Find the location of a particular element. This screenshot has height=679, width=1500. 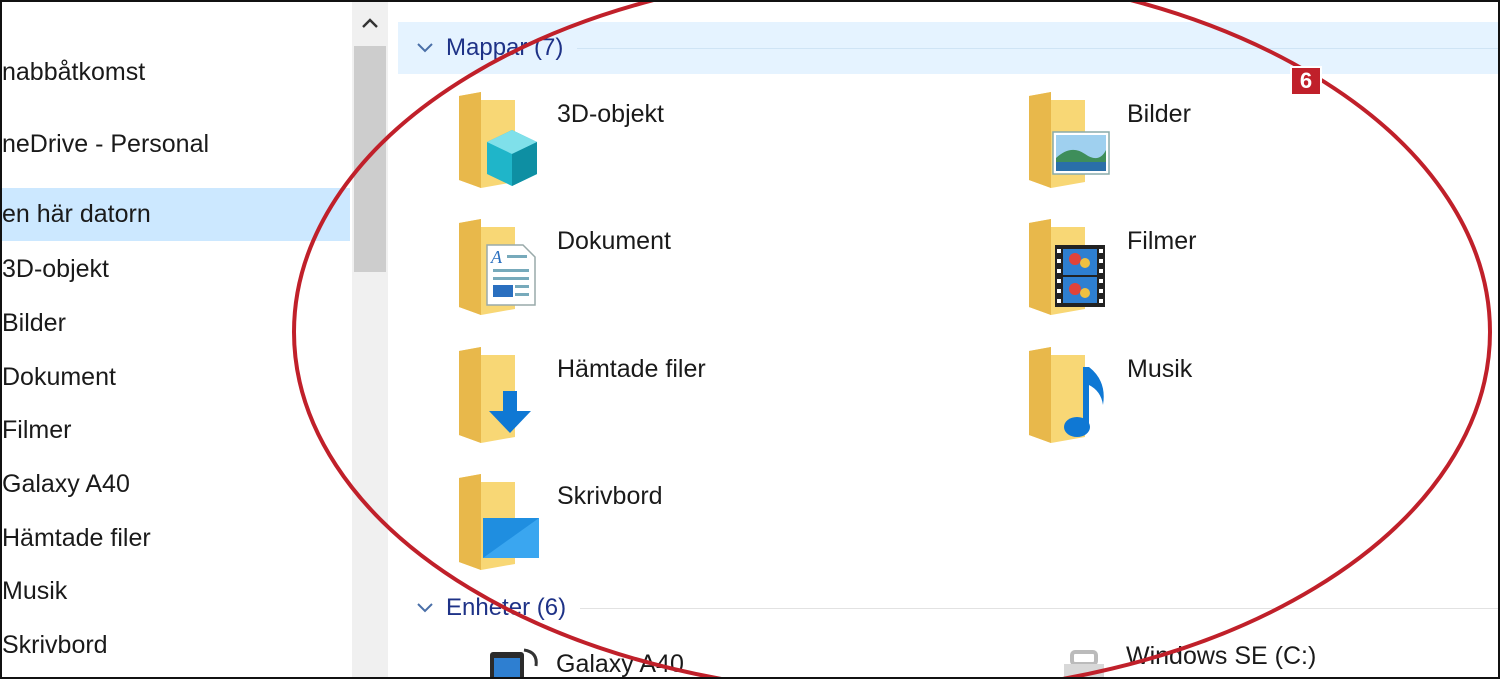

folder-tile-desktop: Skrivbord is located at coordinates (717, 529).